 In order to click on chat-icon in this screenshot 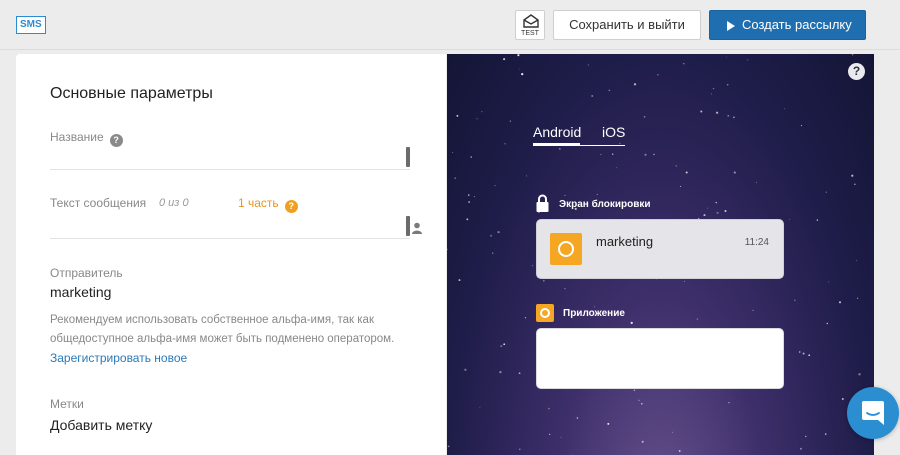, I will do `click(873, 413)`.